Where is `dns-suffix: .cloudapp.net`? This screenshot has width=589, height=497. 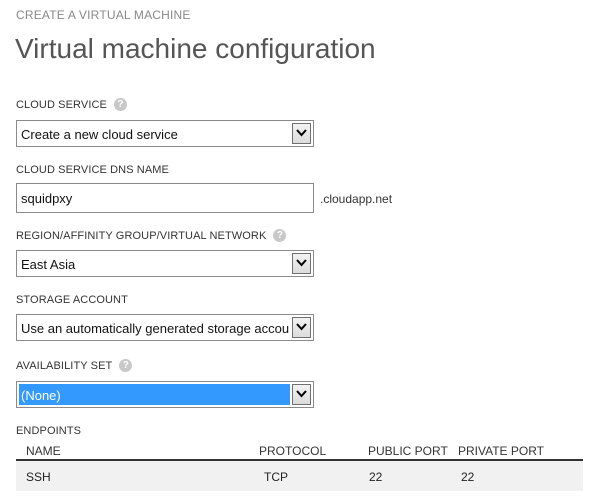
dns-suffix: .cloudapp.net is located at coordinates (356, 199).